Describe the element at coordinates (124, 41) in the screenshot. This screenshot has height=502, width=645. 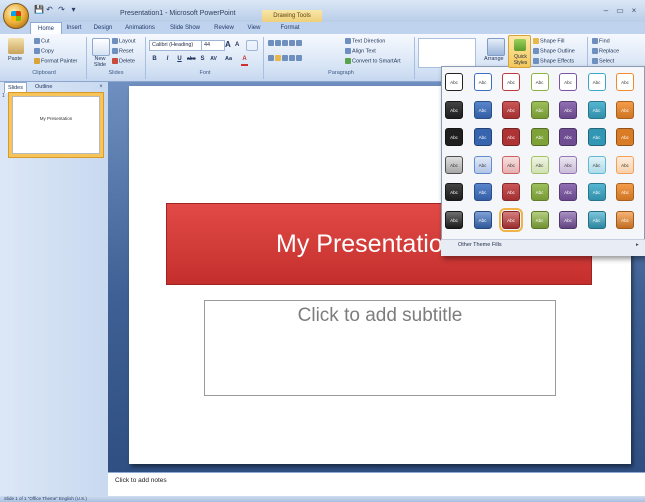
I see `layout-button: Layout` at that location.